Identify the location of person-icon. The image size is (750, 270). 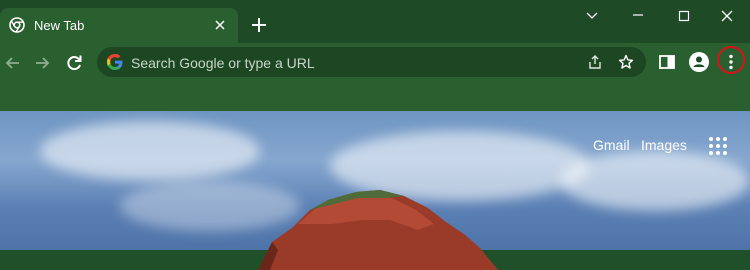
(699, 62).